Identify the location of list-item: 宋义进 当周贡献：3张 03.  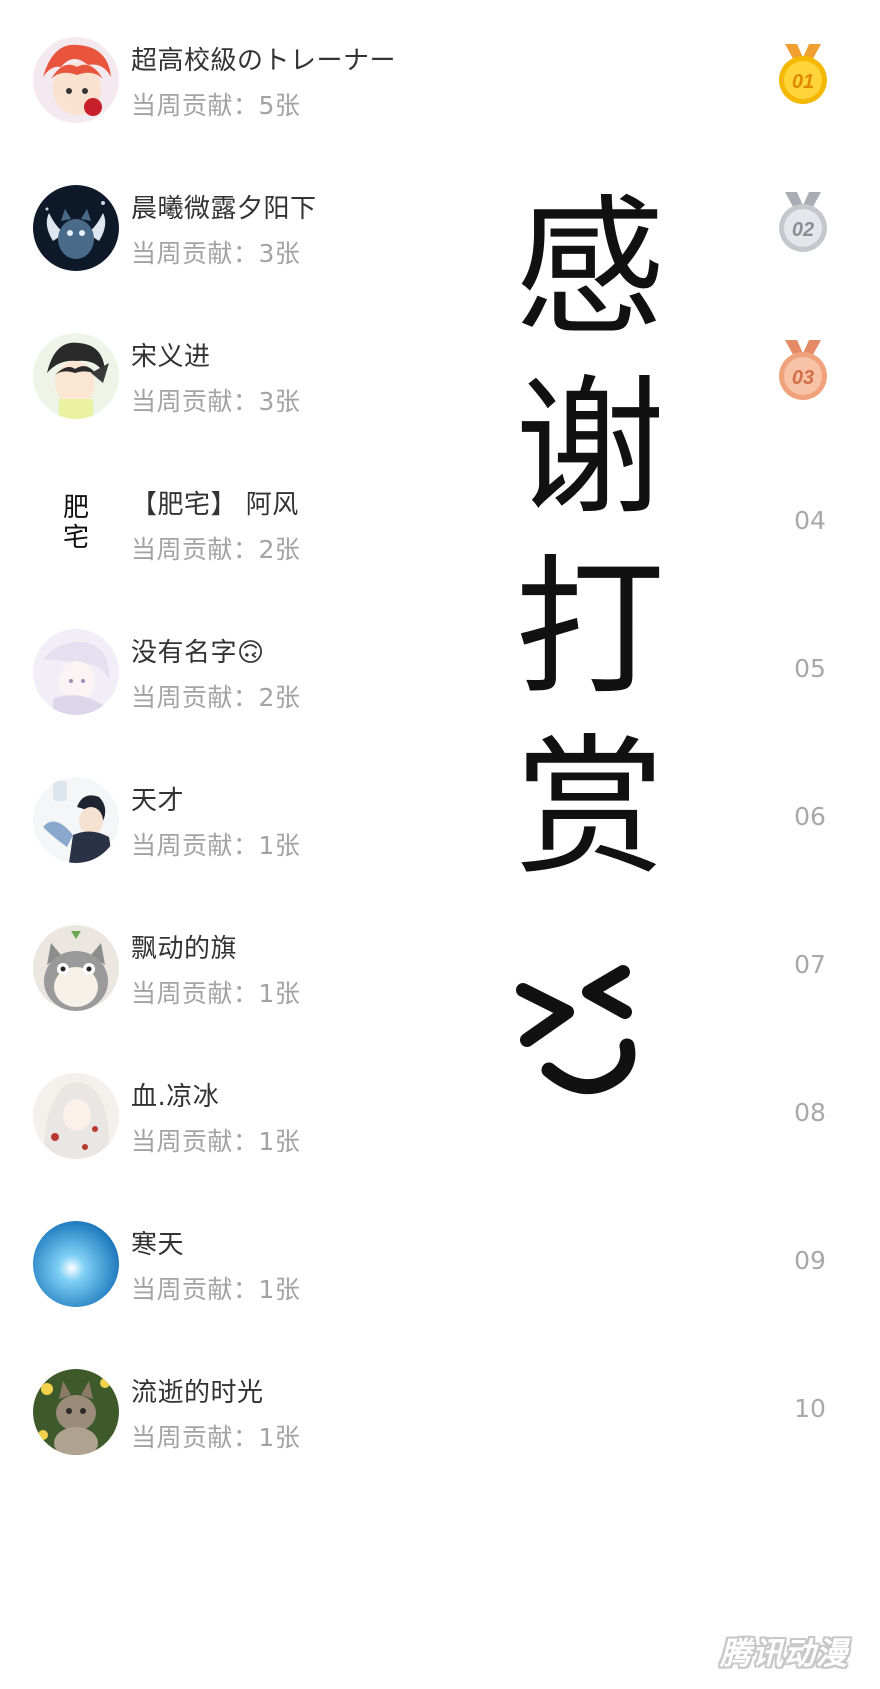
(440, 375).